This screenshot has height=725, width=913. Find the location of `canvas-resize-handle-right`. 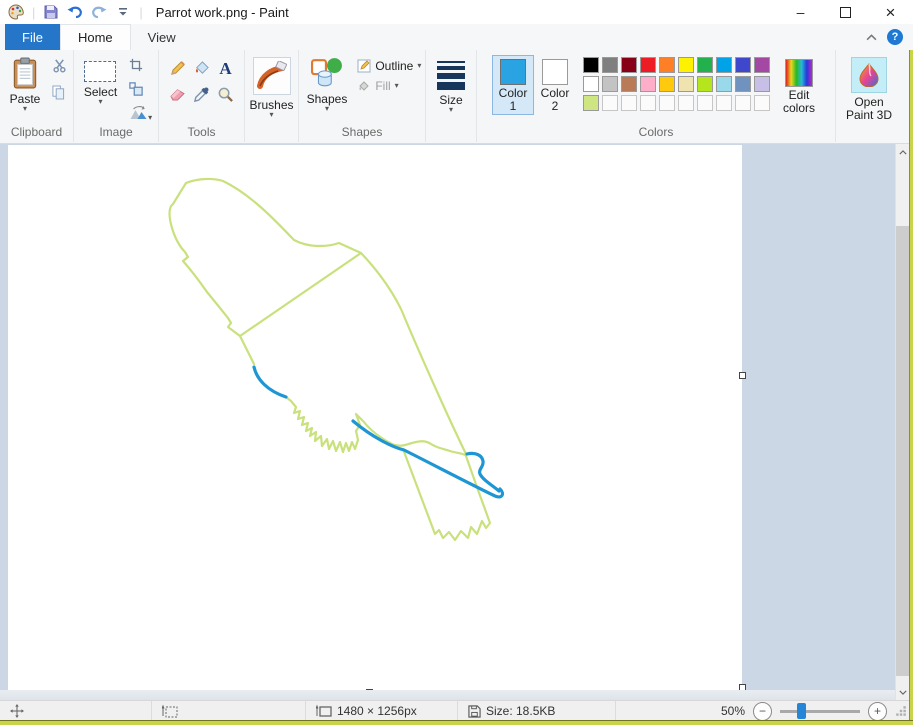

canvas-resize-handle-right is located at coordinates (742, 375).